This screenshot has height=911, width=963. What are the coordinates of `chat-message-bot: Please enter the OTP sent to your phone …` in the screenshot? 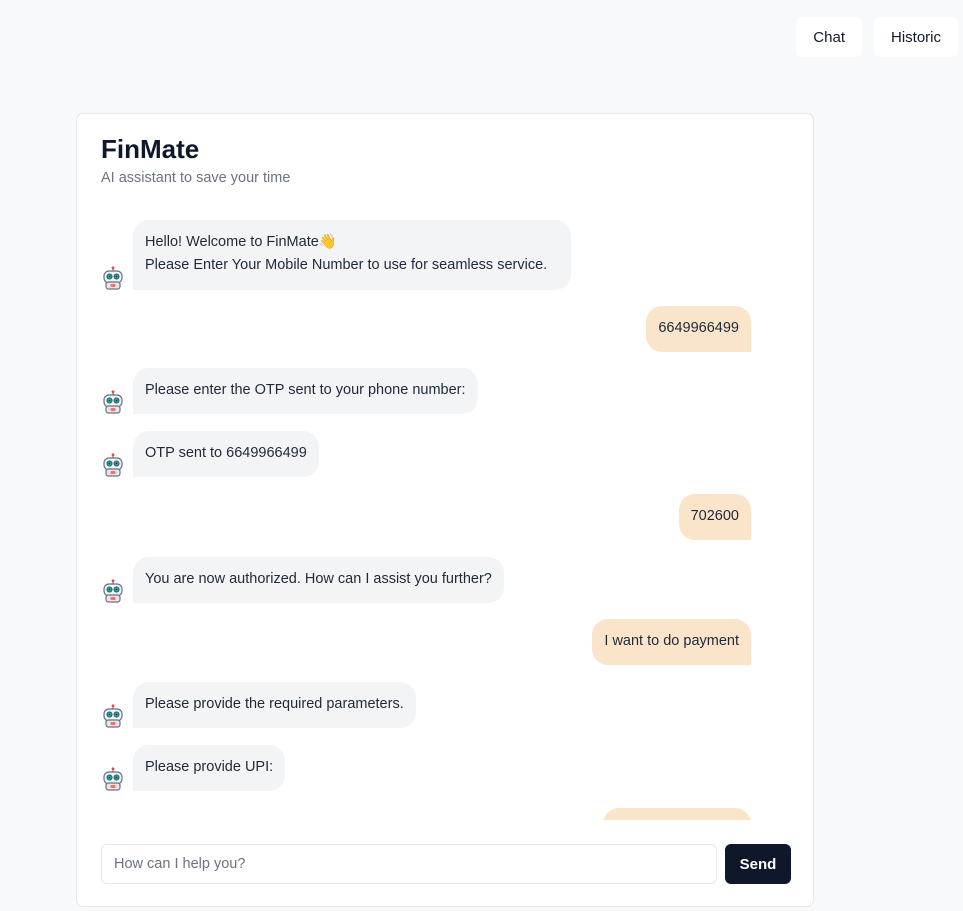 It's located at (289, 391).